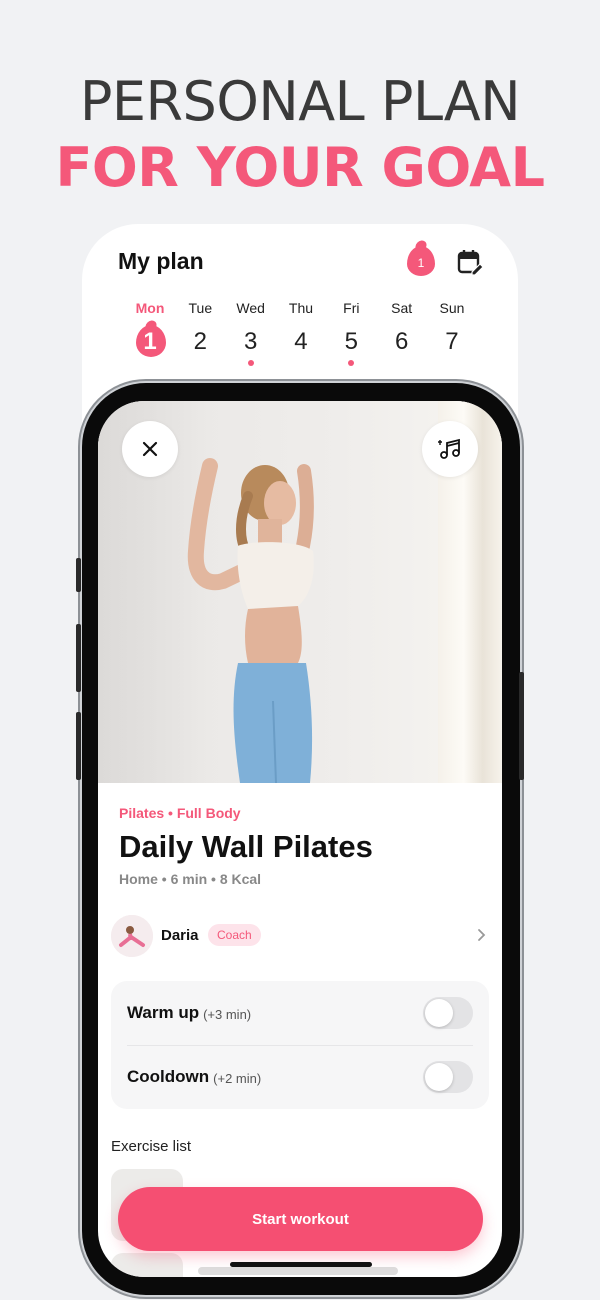  What do you see at coordinates (246, 846) in the screenshot?
I see `workout-title: Daily Wall Pilates` at bounding box center [246, 846].